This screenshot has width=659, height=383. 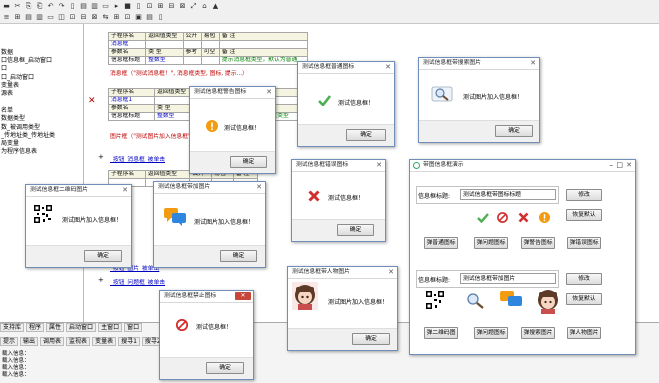 I want to click on output-tab: 输出, so click(x=29, y=341).